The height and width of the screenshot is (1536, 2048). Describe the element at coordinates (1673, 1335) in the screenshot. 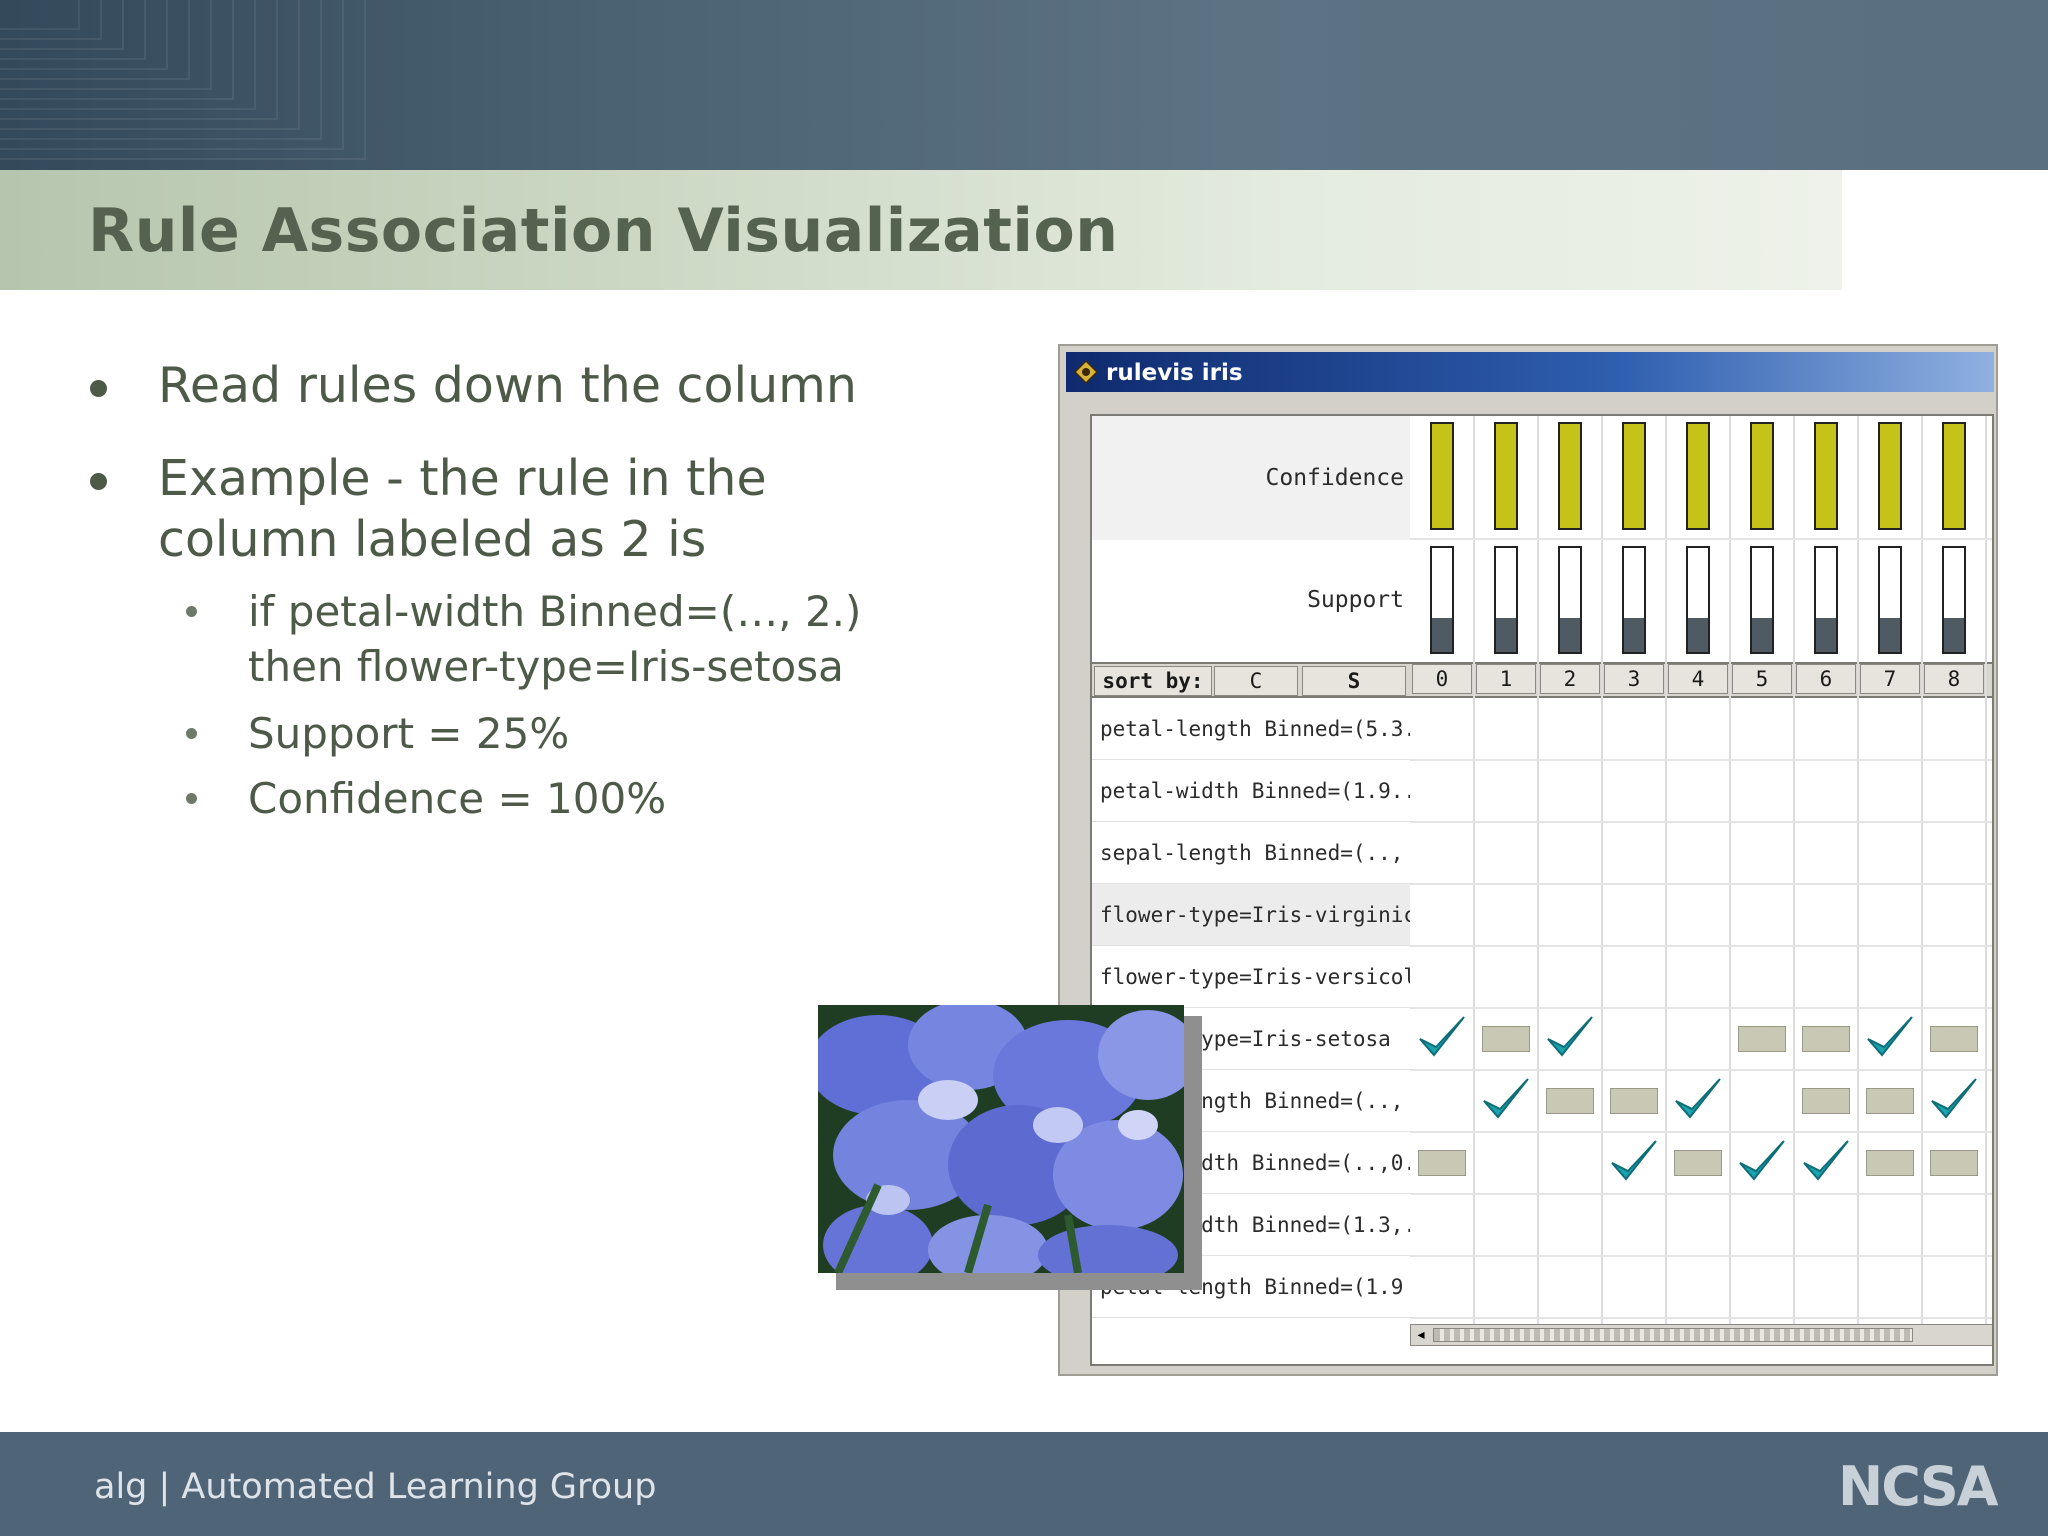

I see `scroll-thumb` at that location.